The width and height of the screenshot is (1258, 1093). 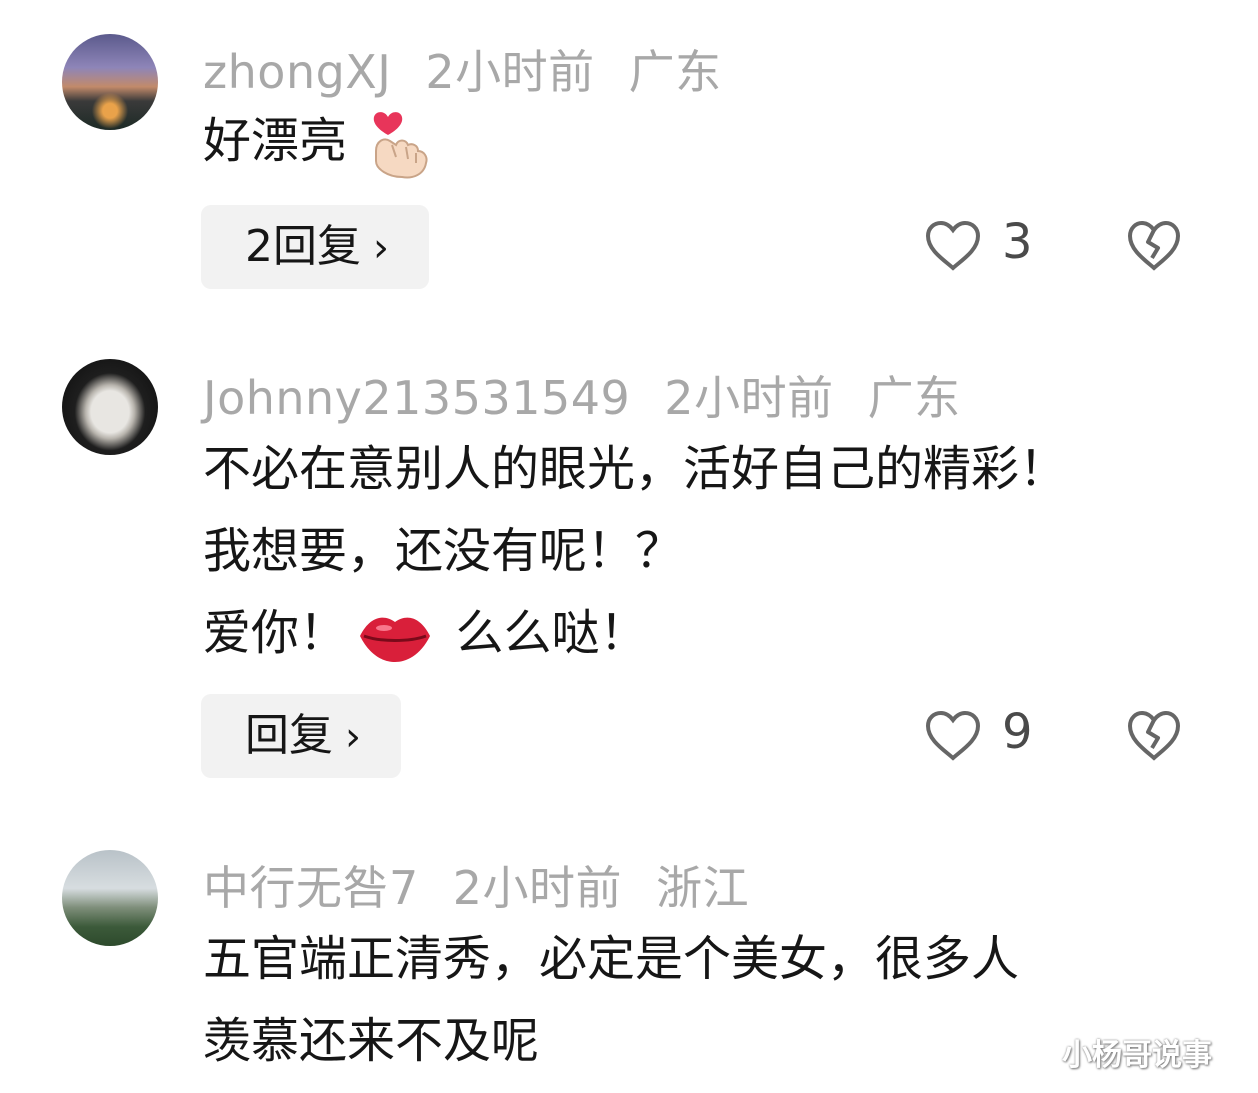 I want to click on watermark: 小杨哥说事, so click(x=1137, y=1055).